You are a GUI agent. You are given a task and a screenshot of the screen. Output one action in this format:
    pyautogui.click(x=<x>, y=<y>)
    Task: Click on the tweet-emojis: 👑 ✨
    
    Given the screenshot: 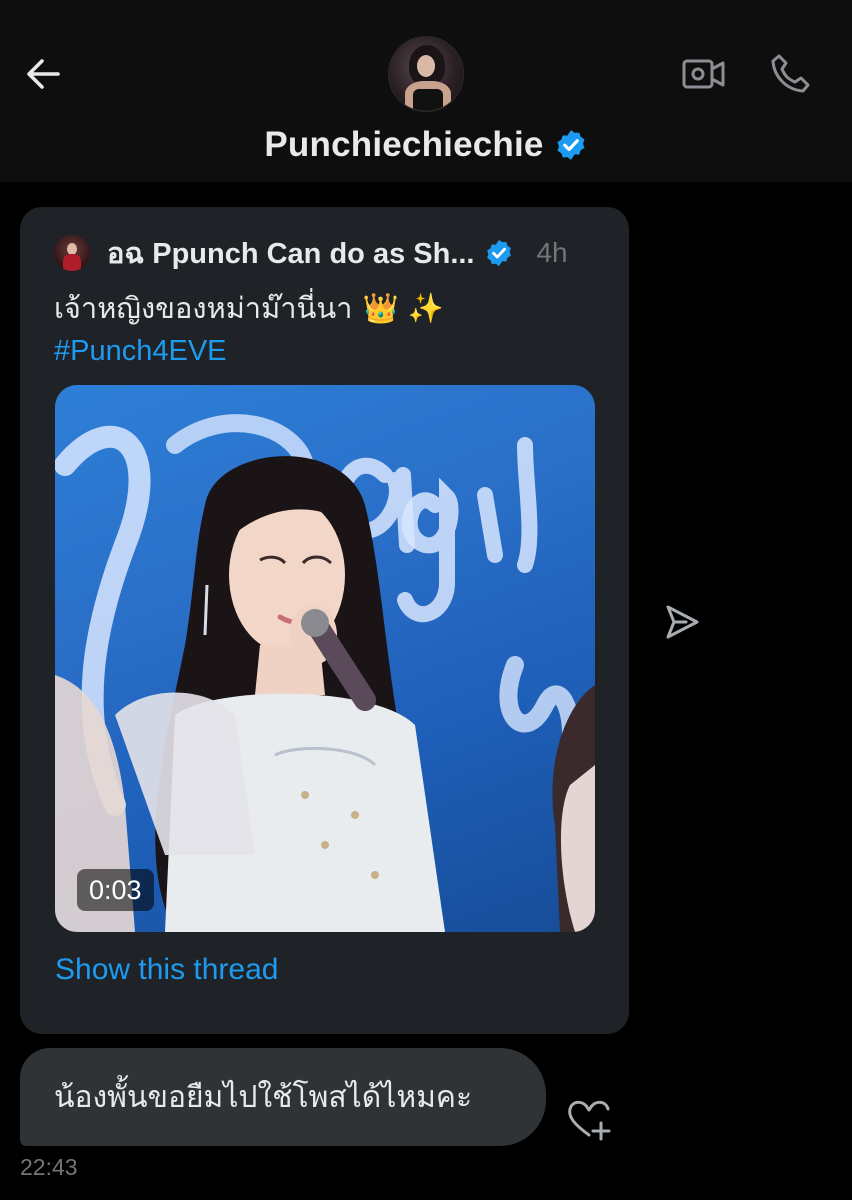 What is the action you would take?
    pyautogui.click(x=403, y=308)
    